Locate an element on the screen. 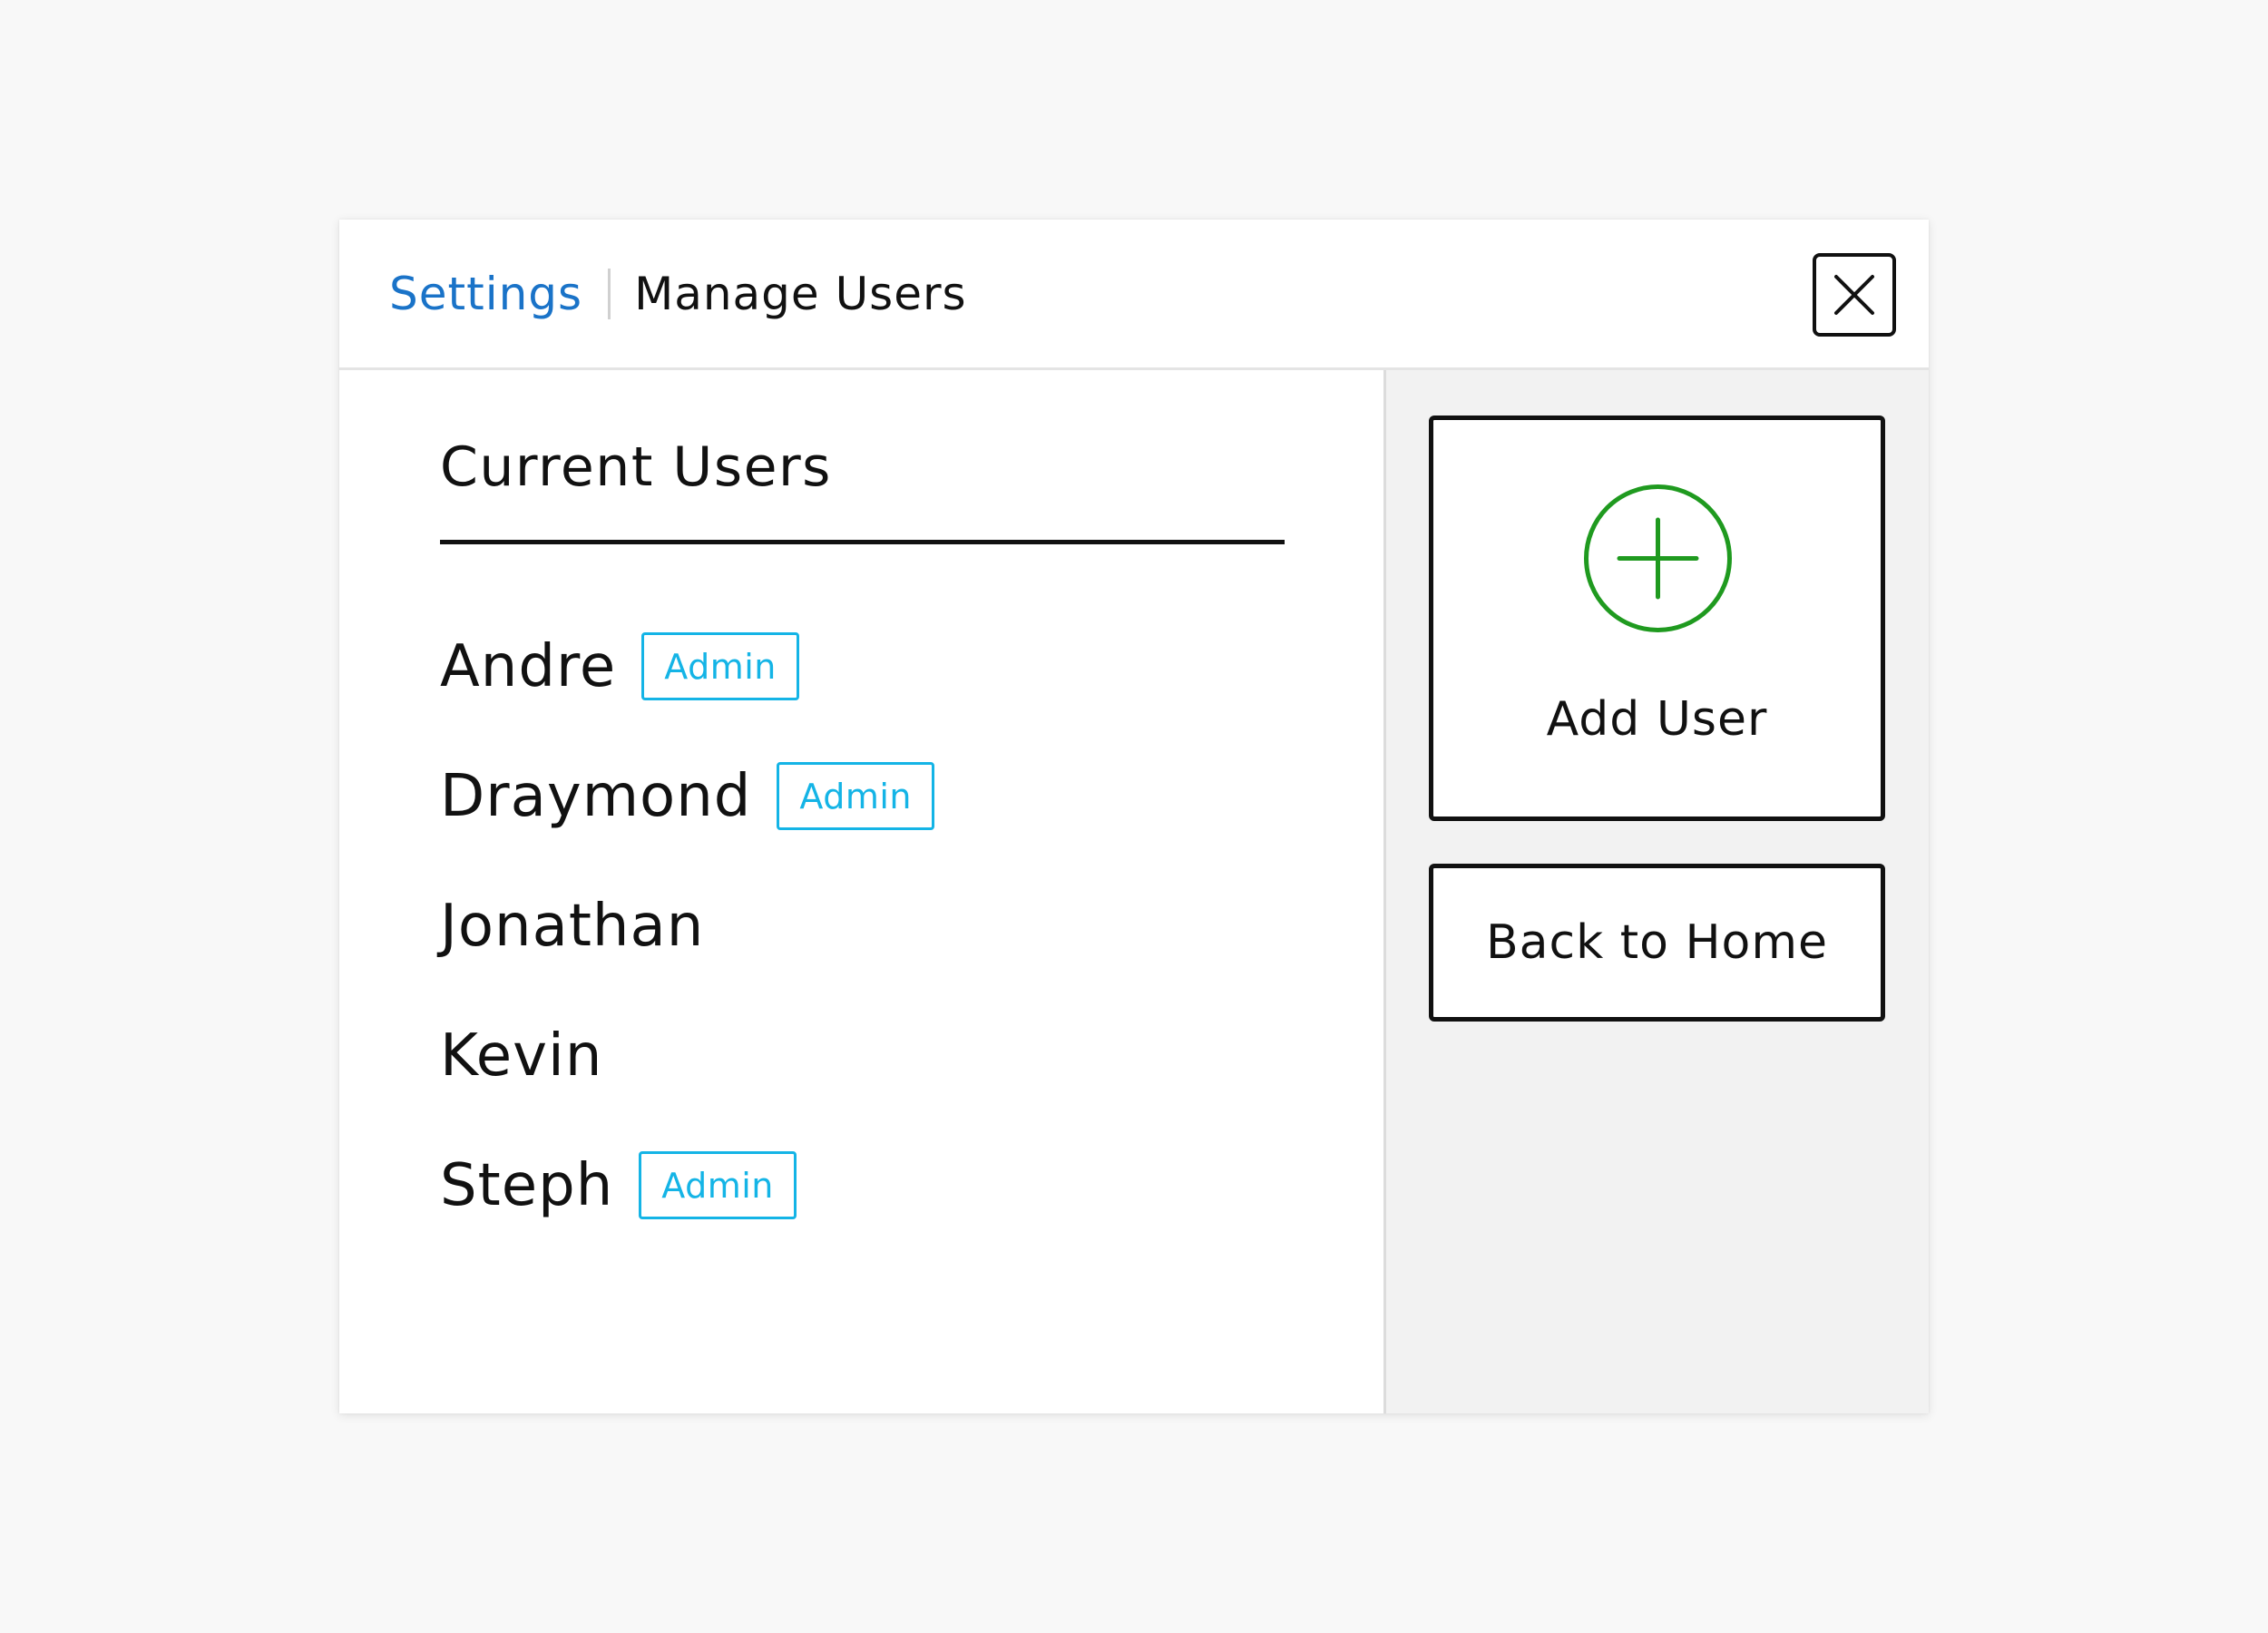  heading-divider is located at coordinates (863, 542).